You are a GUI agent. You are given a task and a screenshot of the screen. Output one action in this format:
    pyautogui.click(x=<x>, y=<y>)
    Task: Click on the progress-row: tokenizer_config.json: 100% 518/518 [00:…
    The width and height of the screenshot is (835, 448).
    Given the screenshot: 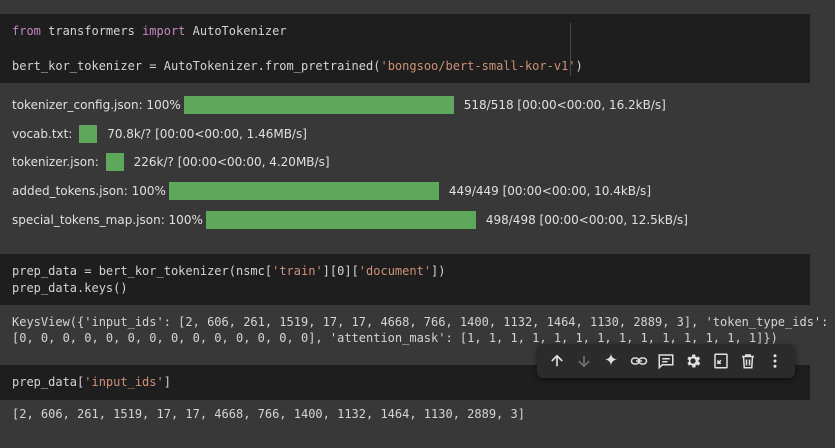 What is the action you would take?
    pyautogui.click(x=339, y=105)
    